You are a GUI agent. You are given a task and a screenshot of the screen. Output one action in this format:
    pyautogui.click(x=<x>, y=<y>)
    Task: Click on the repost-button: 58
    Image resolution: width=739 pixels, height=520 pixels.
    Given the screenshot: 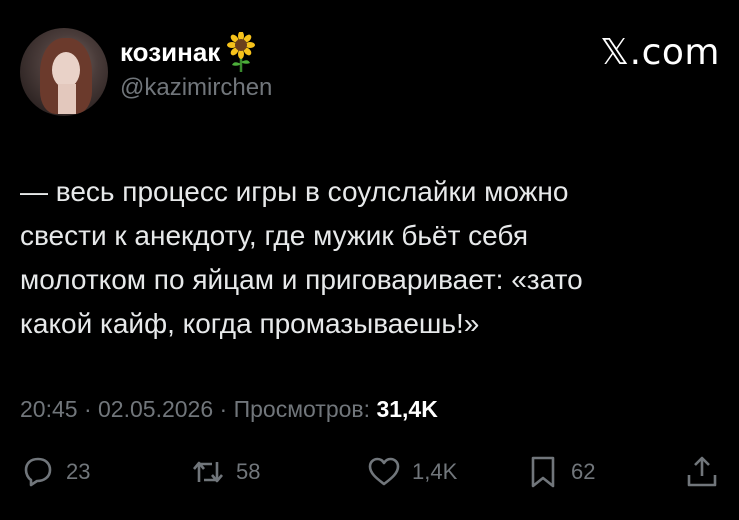 What is the action you would take?
    pyautogui.click(x=225, y=472)
    